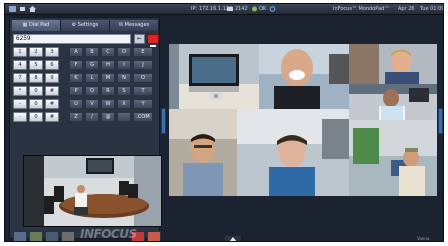 The height and width of the screenshot is (246, 448). I want to click on key-6: 6, so click(52, 65).